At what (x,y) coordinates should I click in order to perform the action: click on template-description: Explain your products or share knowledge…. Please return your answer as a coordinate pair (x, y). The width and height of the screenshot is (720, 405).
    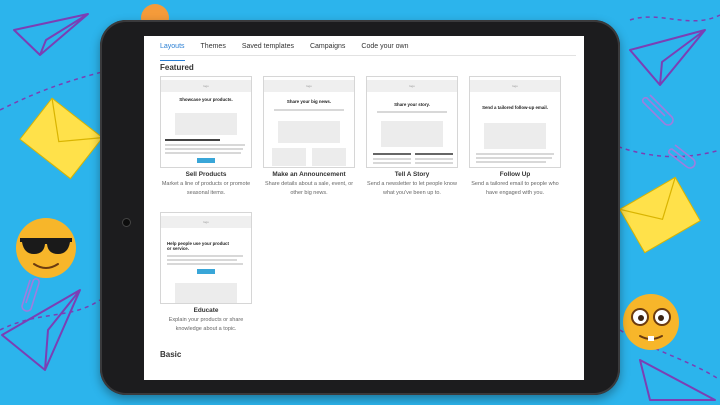
    Looking at the image, I should click on (206, 324).